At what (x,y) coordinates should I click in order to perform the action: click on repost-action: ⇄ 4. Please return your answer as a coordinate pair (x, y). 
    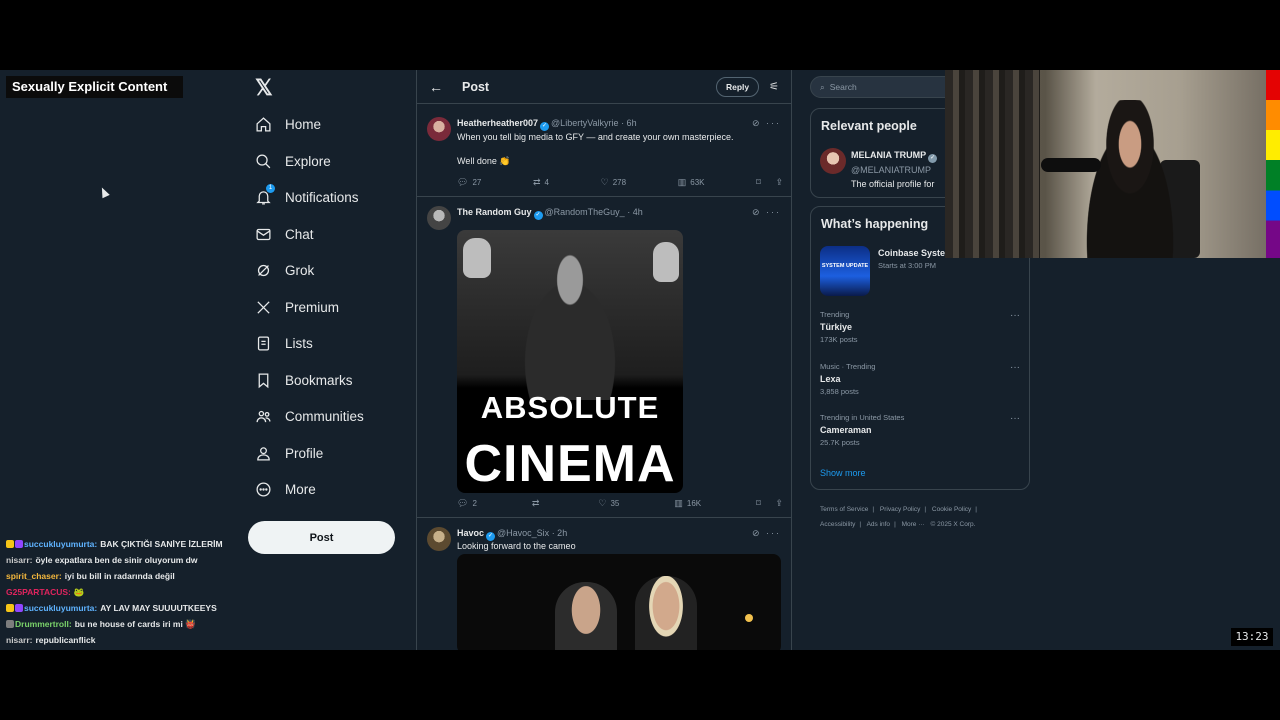
    Looking at the image, I should click on (541, 182).